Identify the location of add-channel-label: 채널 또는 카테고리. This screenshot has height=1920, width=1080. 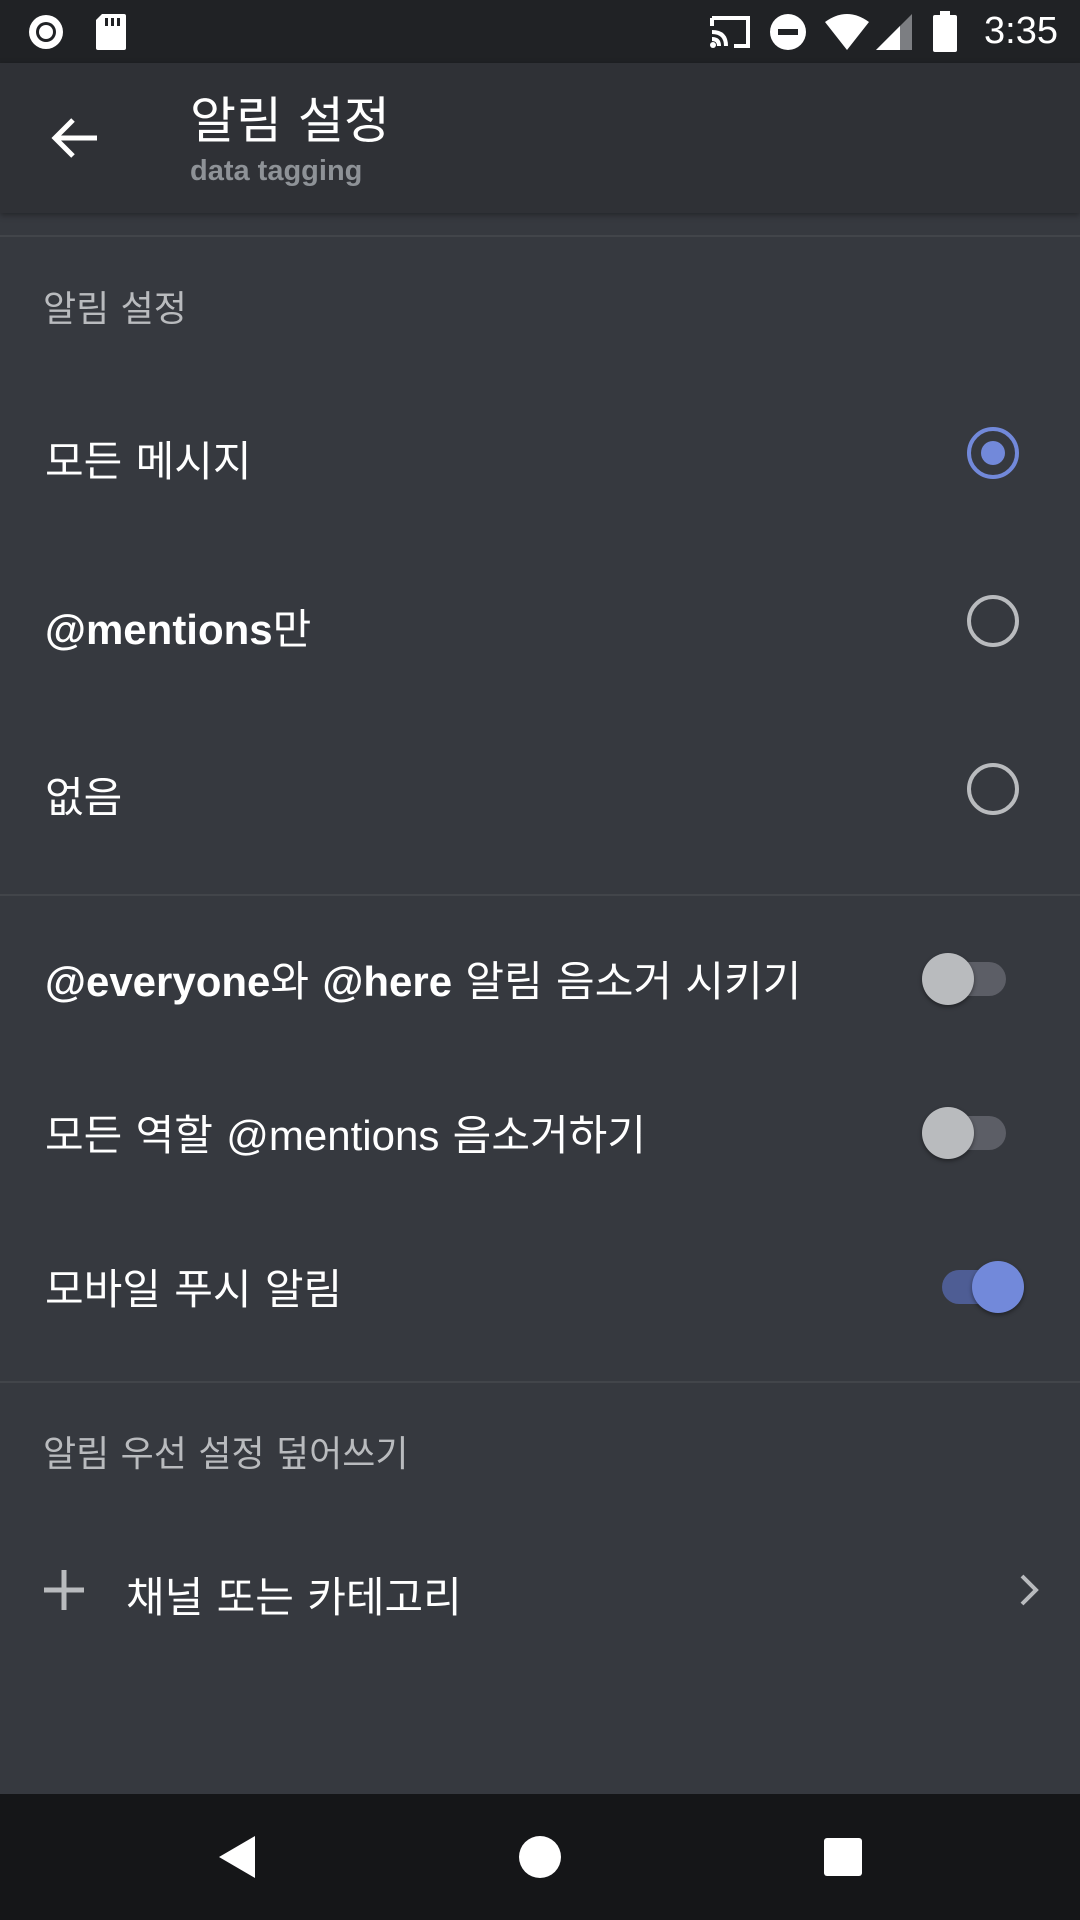
(294, 1597).